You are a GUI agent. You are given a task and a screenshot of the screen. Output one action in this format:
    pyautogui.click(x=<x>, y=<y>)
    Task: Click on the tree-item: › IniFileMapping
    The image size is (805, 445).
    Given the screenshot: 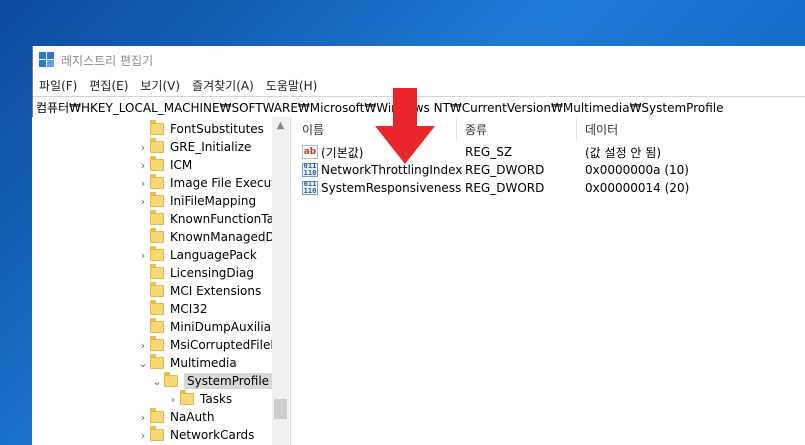 What is the action you would take?
    pyautogui.click(x=161, y=201)
    